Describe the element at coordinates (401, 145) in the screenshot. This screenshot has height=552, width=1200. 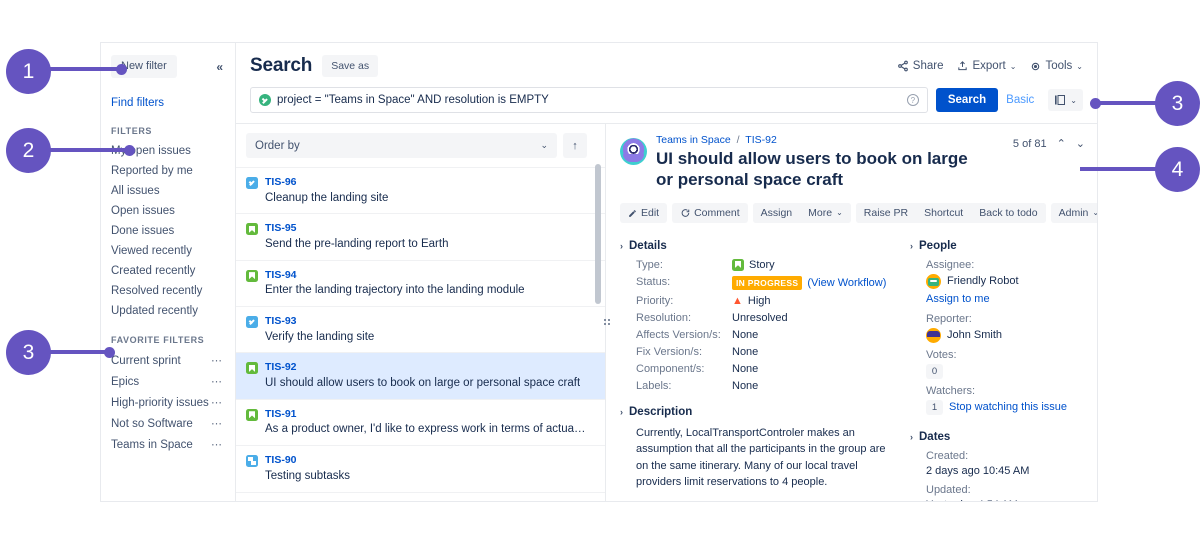
I see `order-by-select: Order by ⌄` at that location.